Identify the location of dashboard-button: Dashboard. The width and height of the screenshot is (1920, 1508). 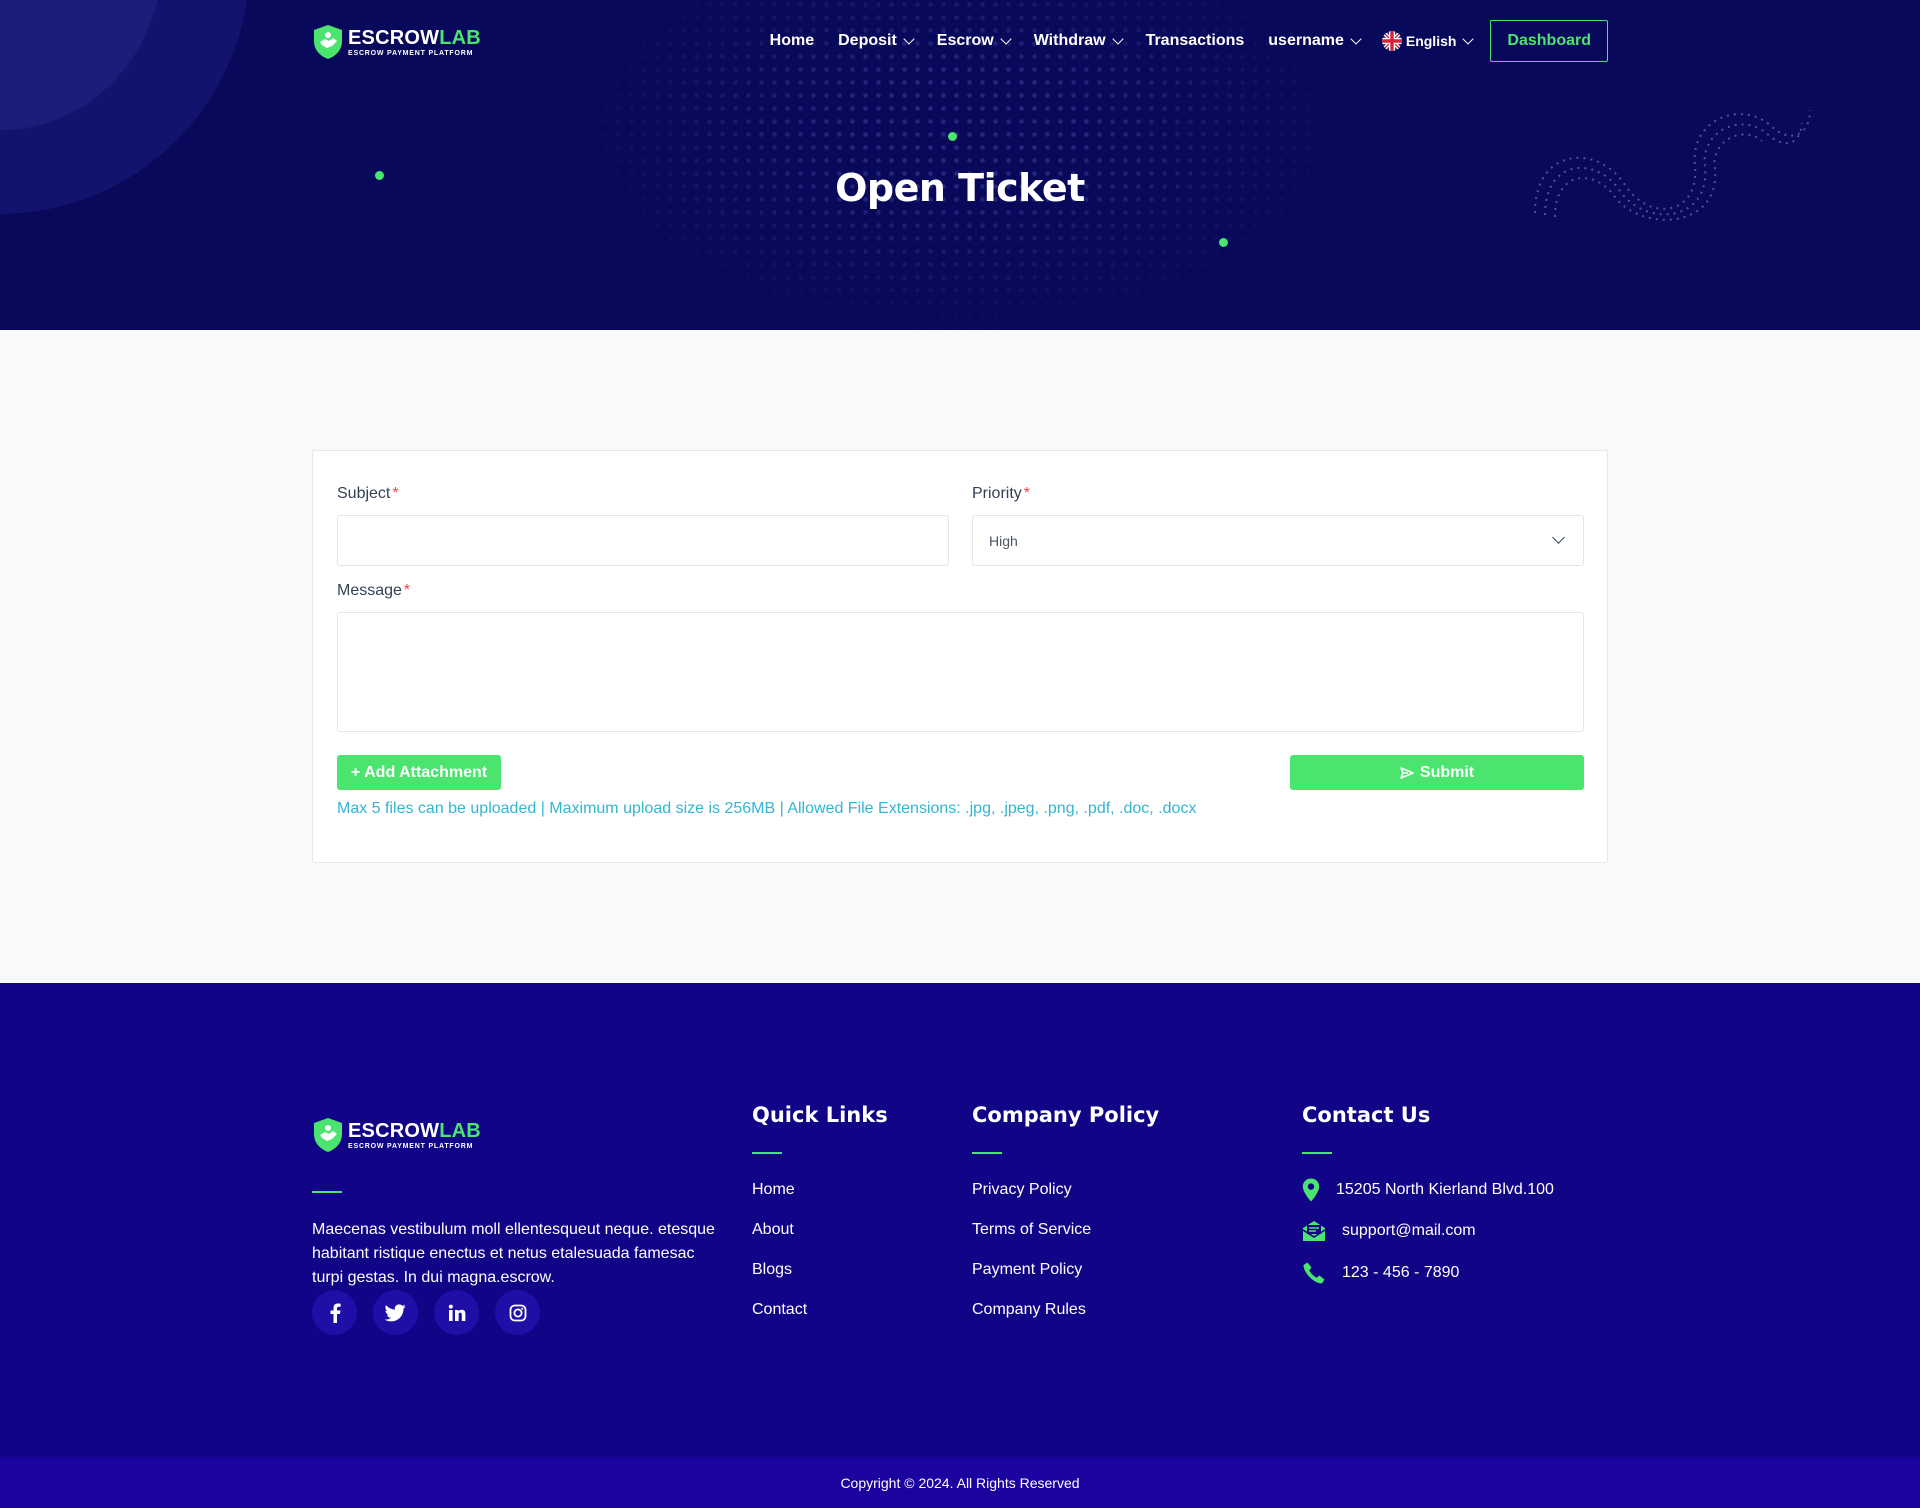
(1549, 41).